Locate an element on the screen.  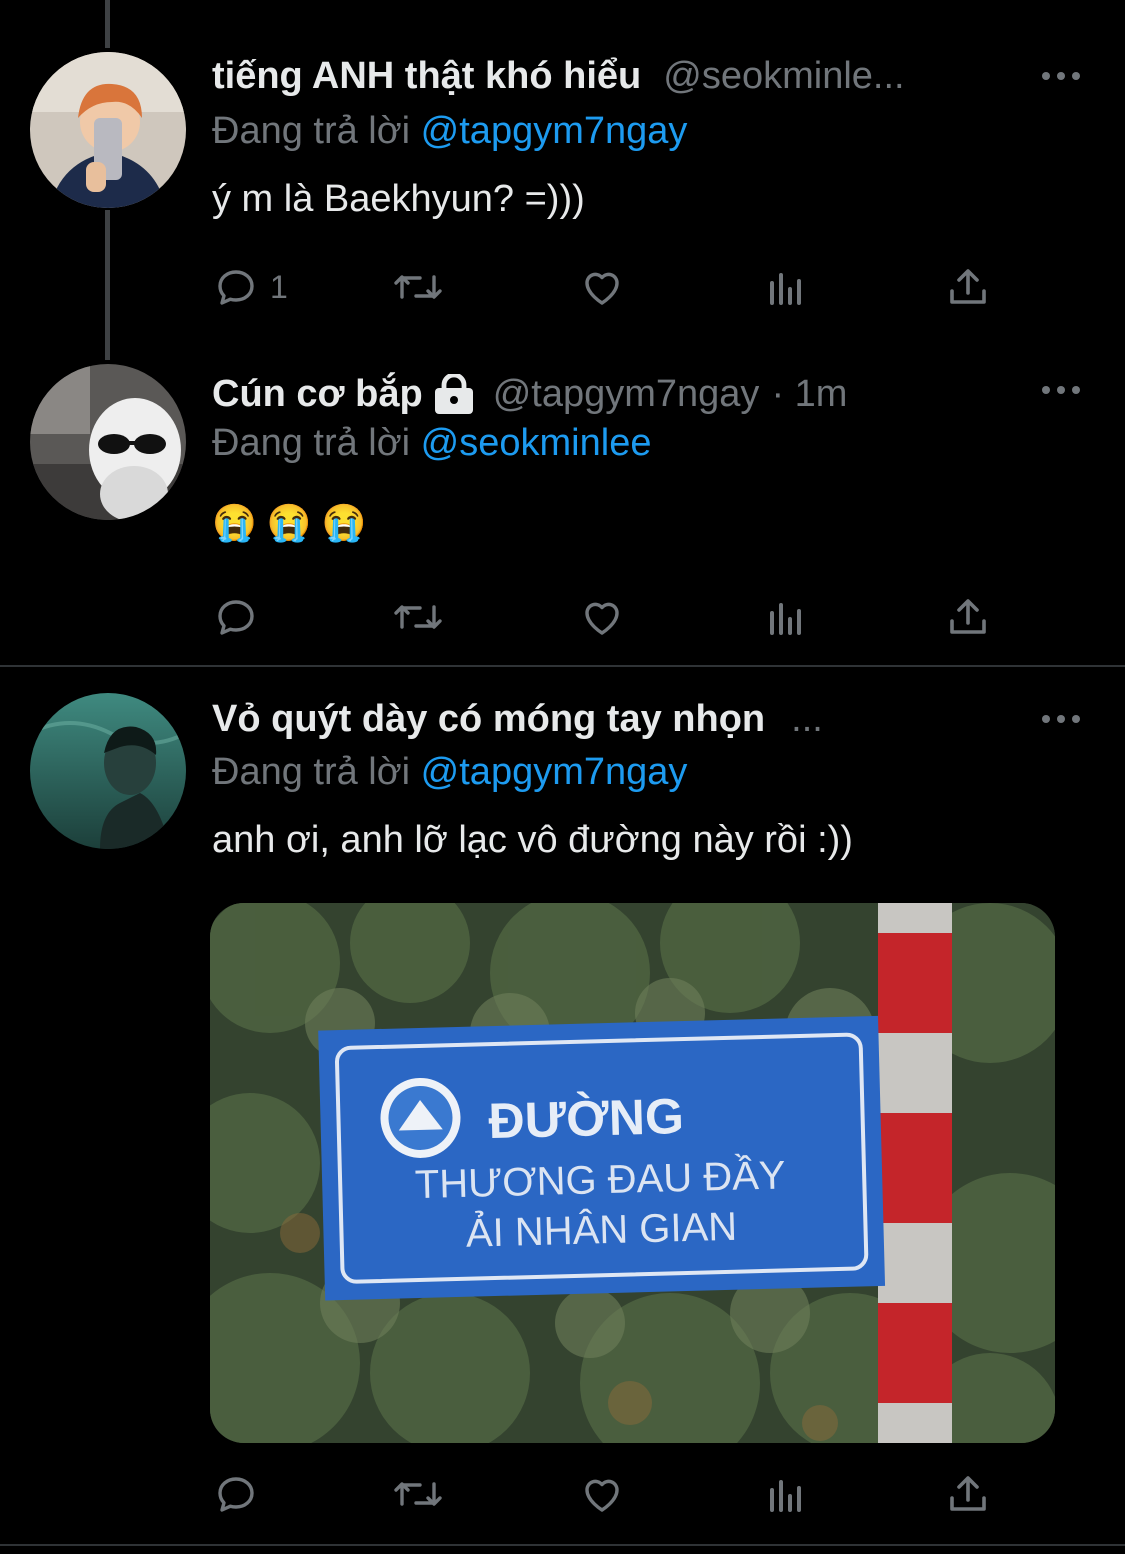
reply-count: 1 is located at coordinates (279, 286).